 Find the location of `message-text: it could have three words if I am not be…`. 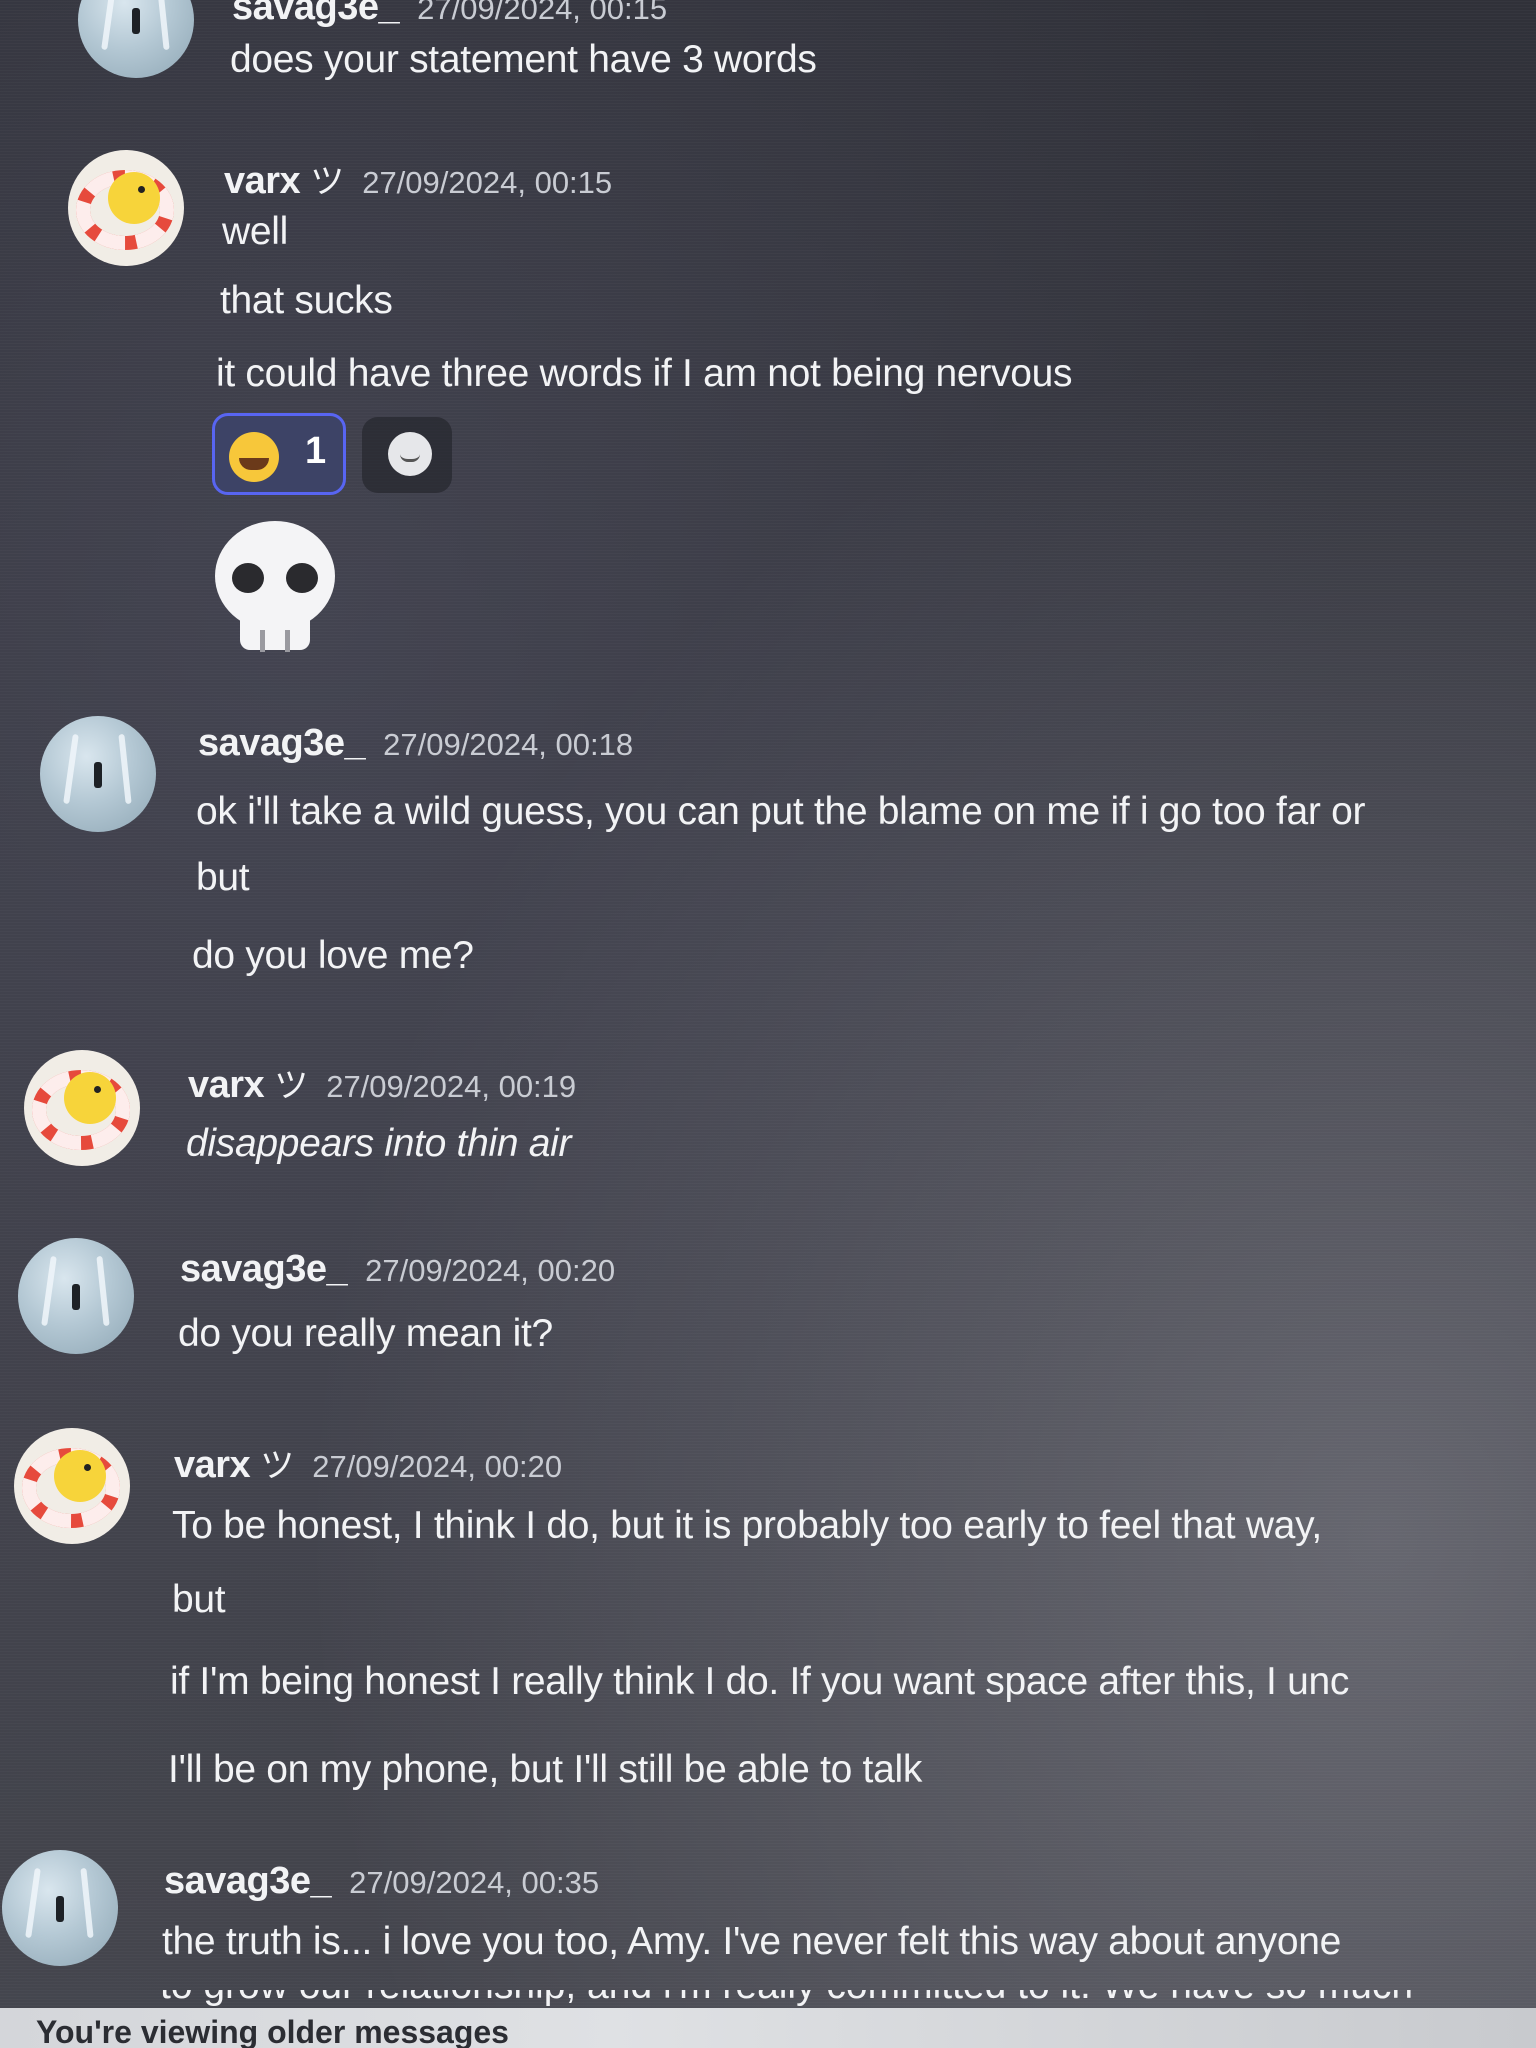

message-text: it could have three words if I am not be… is located at coordinates (644, 373).